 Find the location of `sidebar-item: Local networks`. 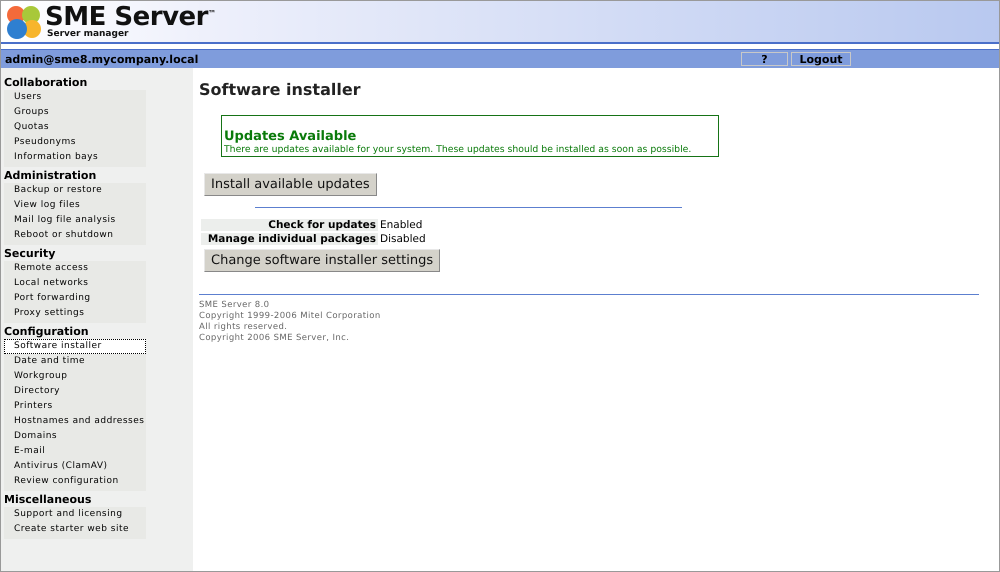

sidebar-item: Local networks is located at coordinates (75, 283).